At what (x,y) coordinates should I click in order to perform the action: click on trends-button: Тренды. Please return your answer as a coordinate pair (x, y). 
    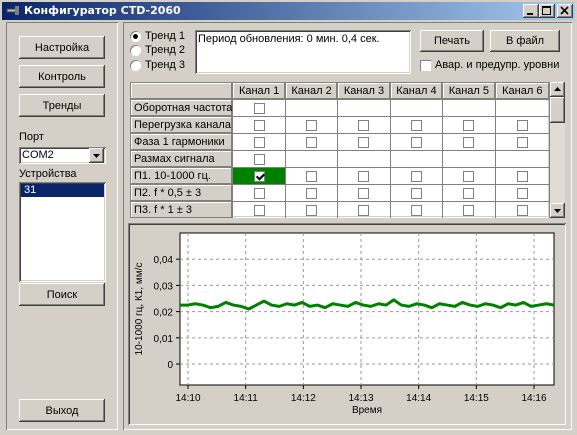
    Looking at the image, I should click on (62, 105).